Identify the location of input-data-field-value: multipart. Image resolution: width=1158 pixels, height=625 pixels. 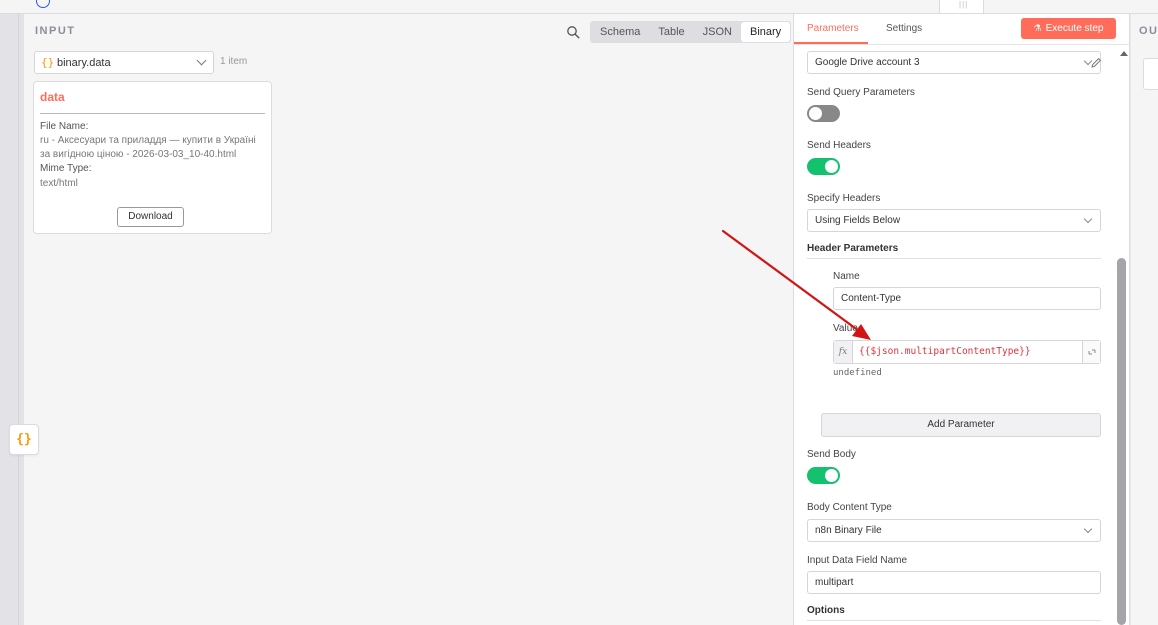
(834, 582).